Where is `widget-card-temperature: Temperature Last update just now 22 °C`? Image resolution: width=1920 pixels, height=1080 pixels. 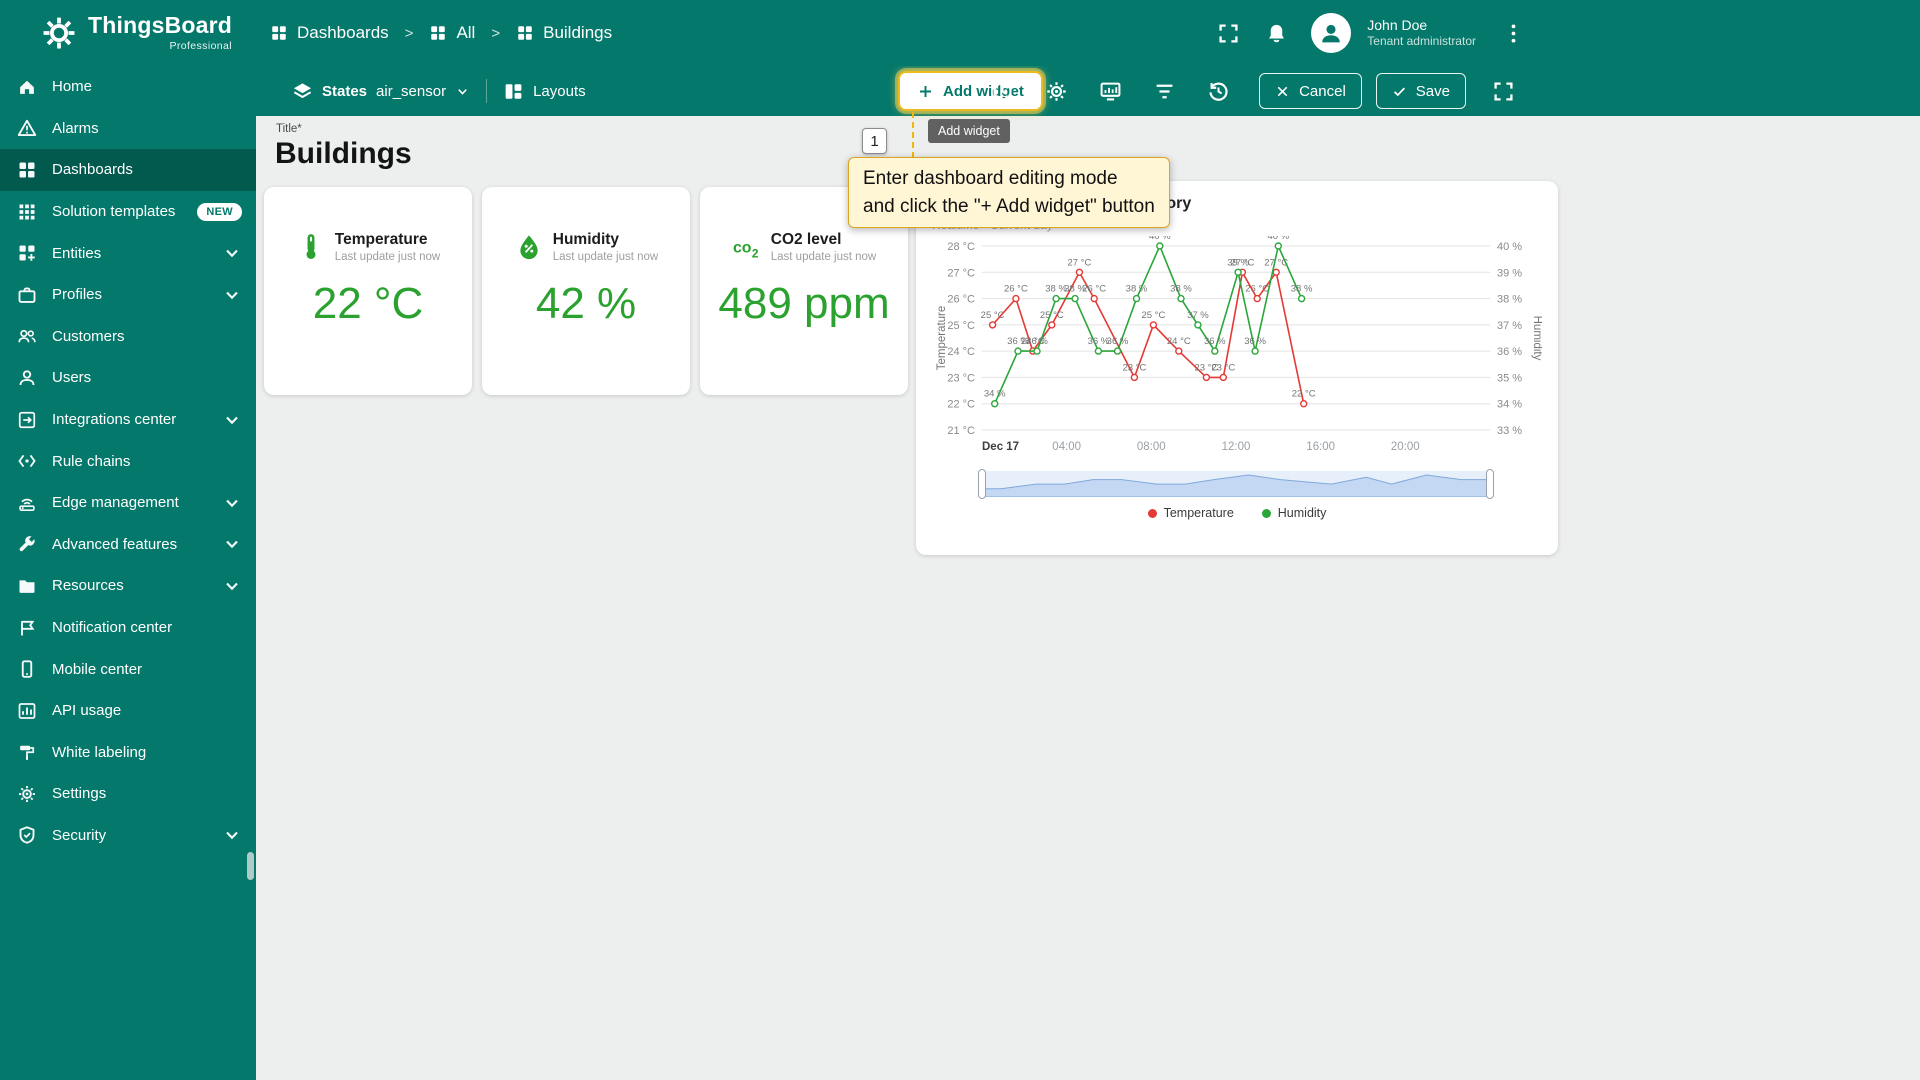
widget-card-temperature: Temperature Last update just now 22 °C is located at coordinates (368, 291).